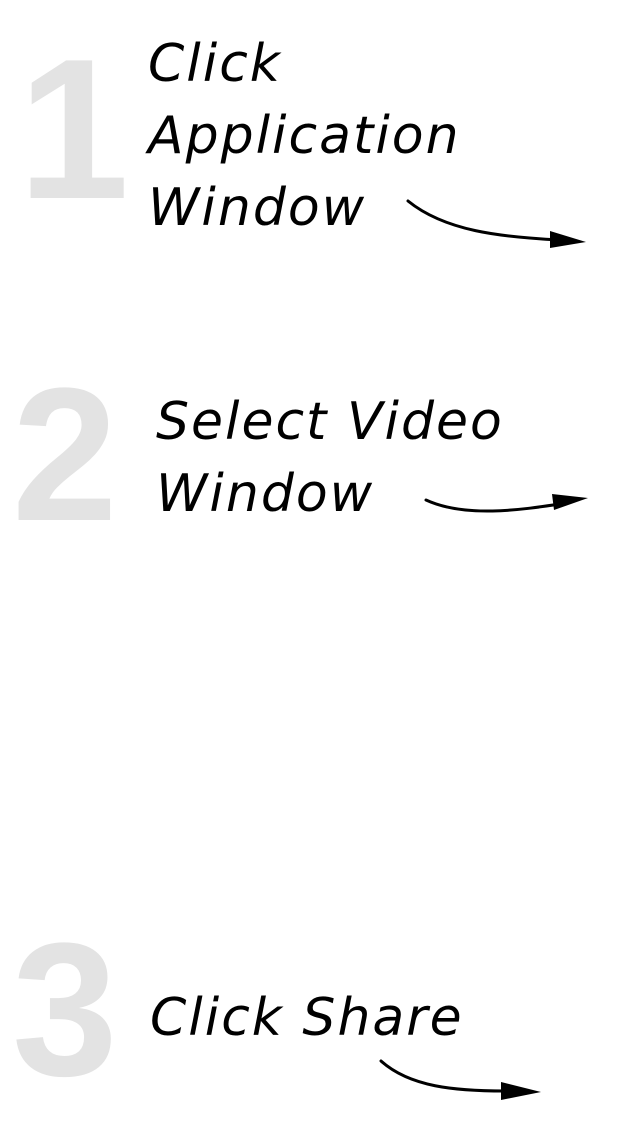 This screenshot has width=630, height=1132. I want to click on step-3-instruction: Click Share, so click(307, 1018).